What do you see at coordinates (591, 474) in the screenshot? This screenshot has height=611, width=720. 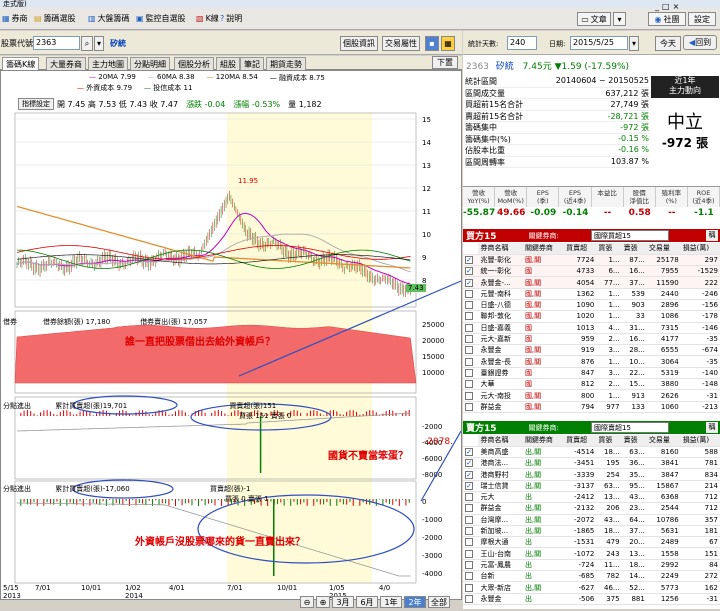 I see `table-row: 港商野村出,關-333925435...3847834` at bounding box center [591, 474].